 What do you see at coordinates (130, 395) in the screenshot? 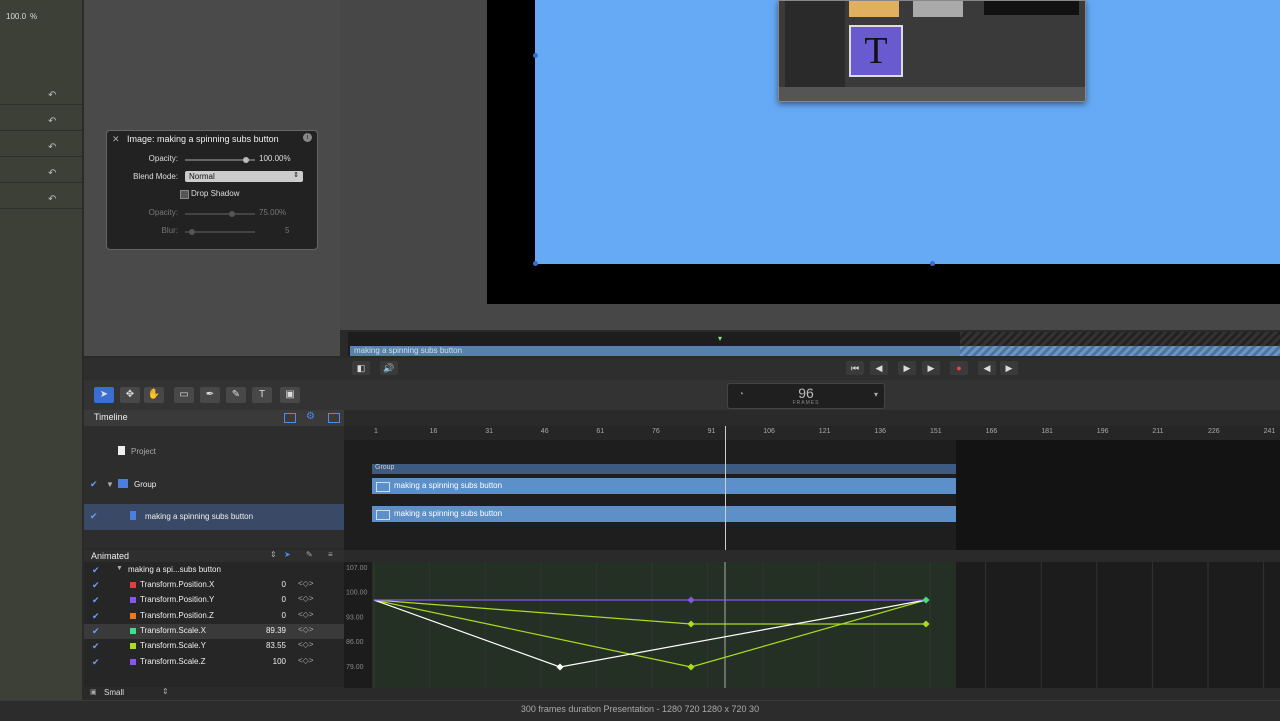
I see `transform-tool-icon: ✥` at bounding box center [130, 395].